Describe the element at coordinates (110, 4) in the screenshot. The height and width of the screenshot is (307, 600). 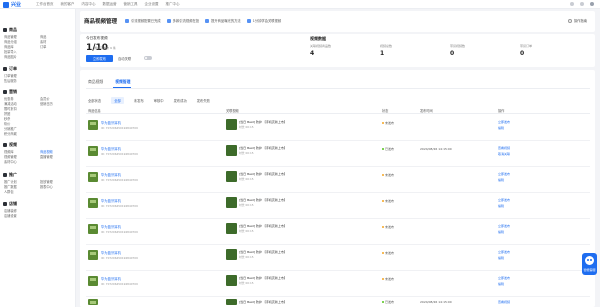
I see `topnav-item: 数据运营` at that location.